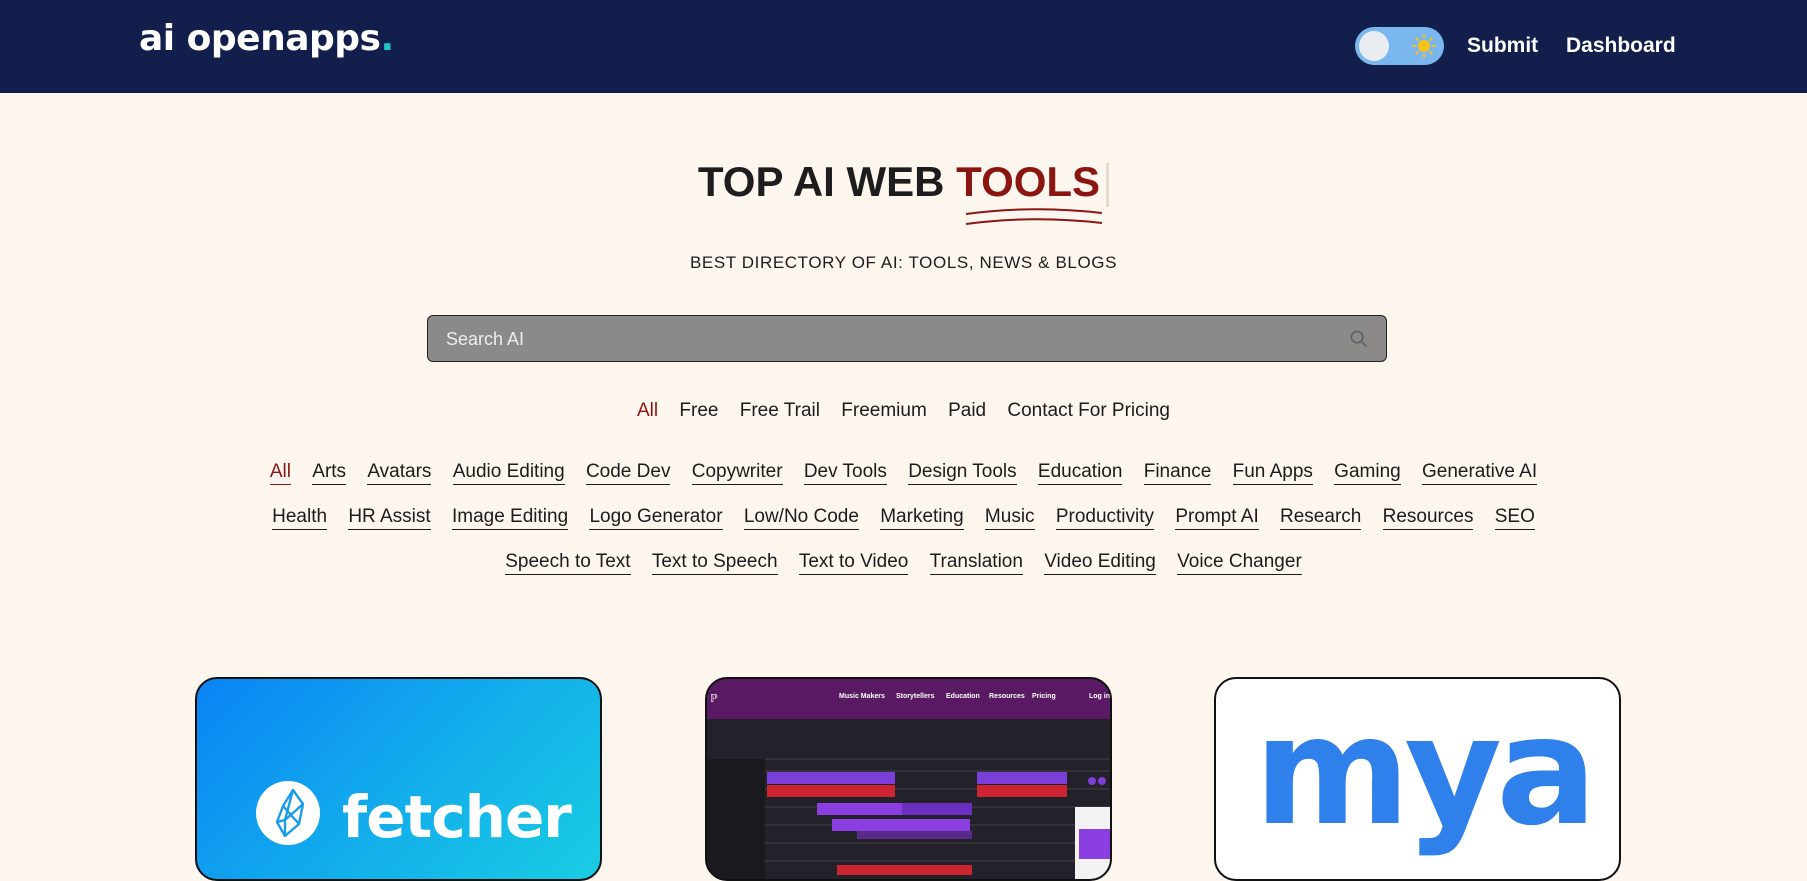 This screenshot has height=881, width=1807. What do you see at coordinates (1428, 518) in the screenshot?
I see `category-resources: Resources` at bounding box center [1428, 518].